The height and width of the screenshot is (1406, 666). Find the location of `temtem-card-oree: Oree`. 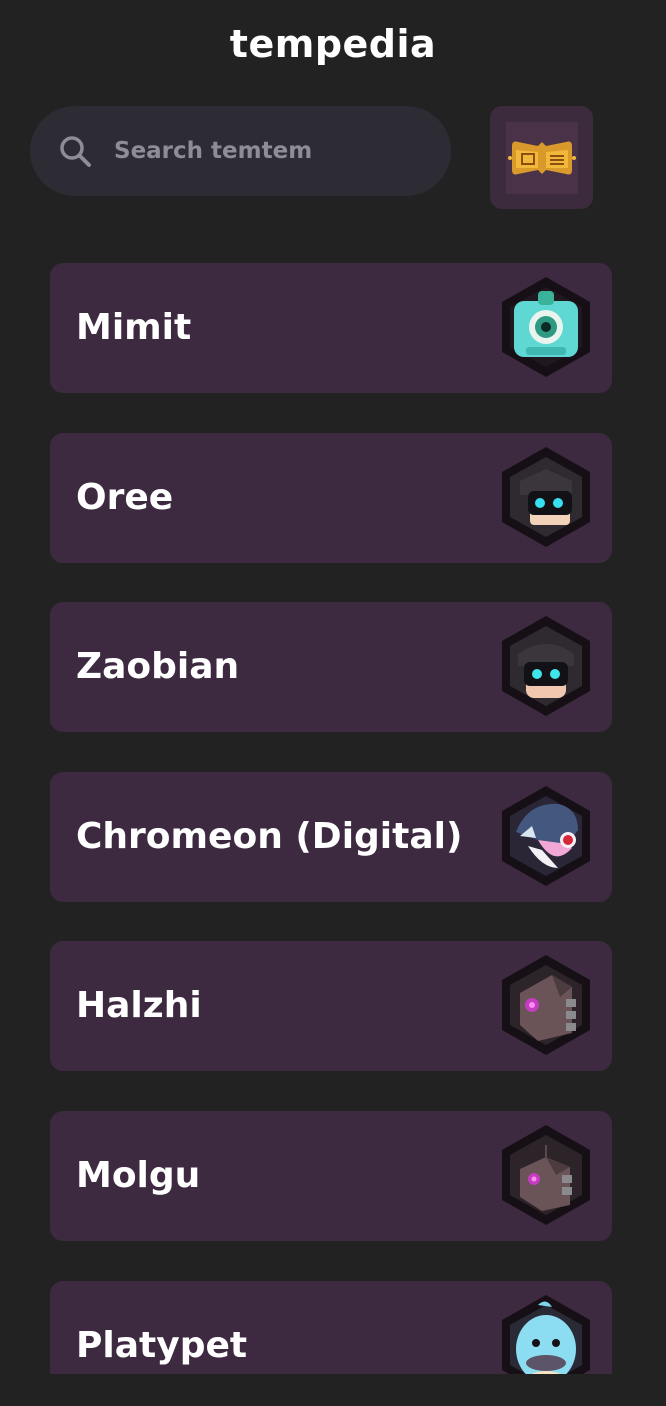

temtem-card-oree: Oree is located at coordinates (331, 498).